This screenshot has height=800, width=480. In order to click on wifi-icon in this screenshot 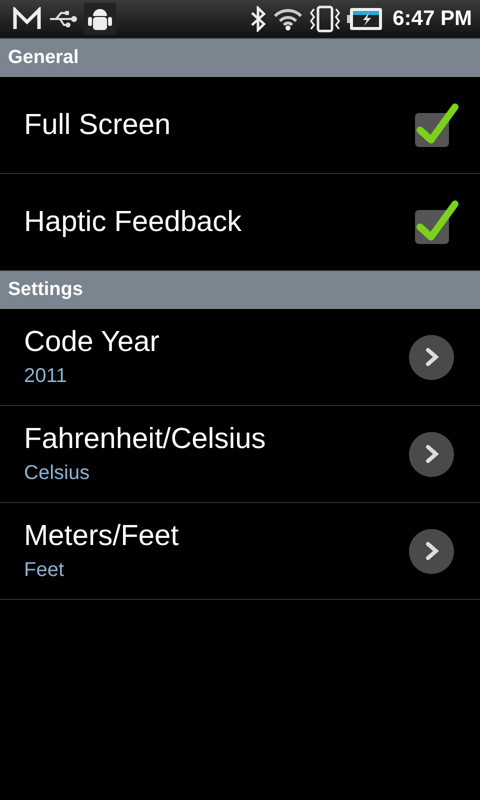, I will do `click(287, 19)`.